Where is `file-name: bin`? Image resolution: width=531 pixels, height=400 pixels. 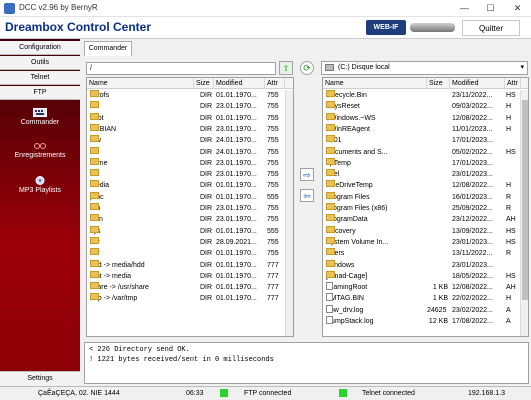
file-name: bin is located at coordinates (142, 106).